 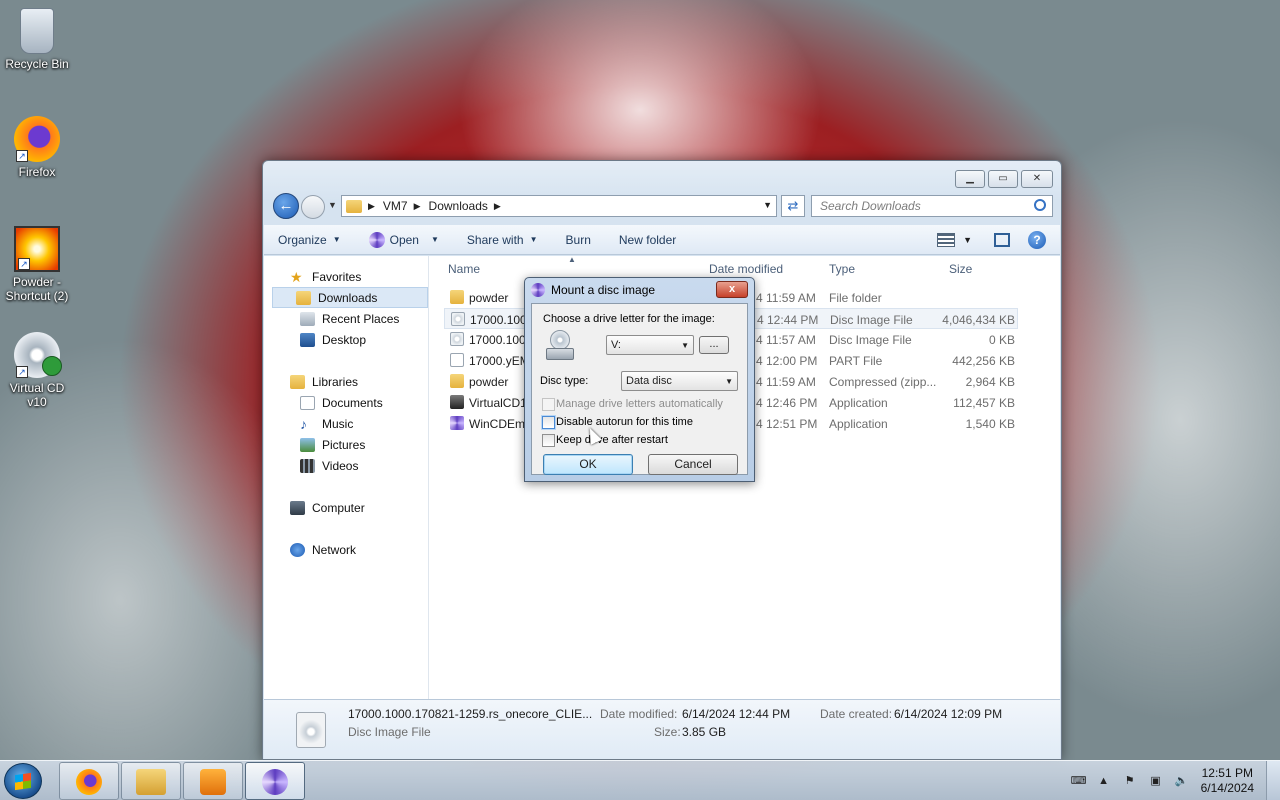 What do you see at coordinates (458, 319) in the screenshot?
I see `disc-image-icon` at bounding box center [458, 319].